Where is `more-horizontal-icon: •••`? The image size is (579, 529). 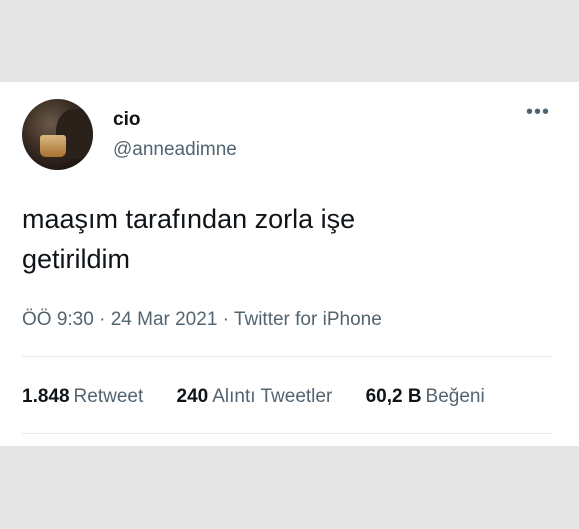
more-horizontal-icon: ••• is located at coordinates (538, 112).